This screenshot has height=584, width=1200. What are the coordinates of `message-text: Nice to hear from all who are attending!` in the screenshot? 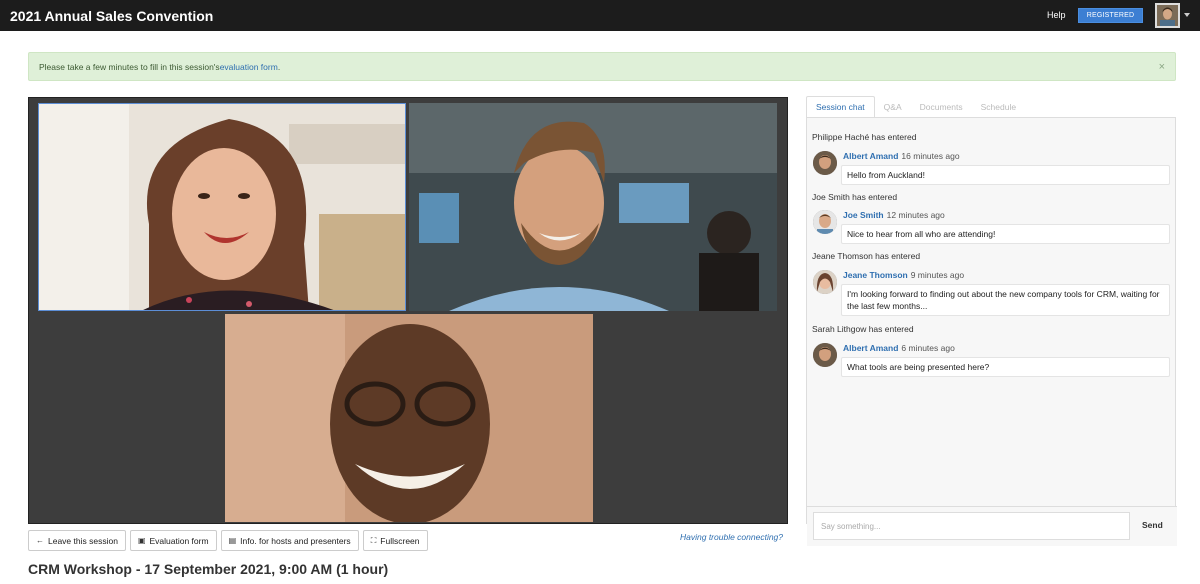 It's located at (1005, 234).